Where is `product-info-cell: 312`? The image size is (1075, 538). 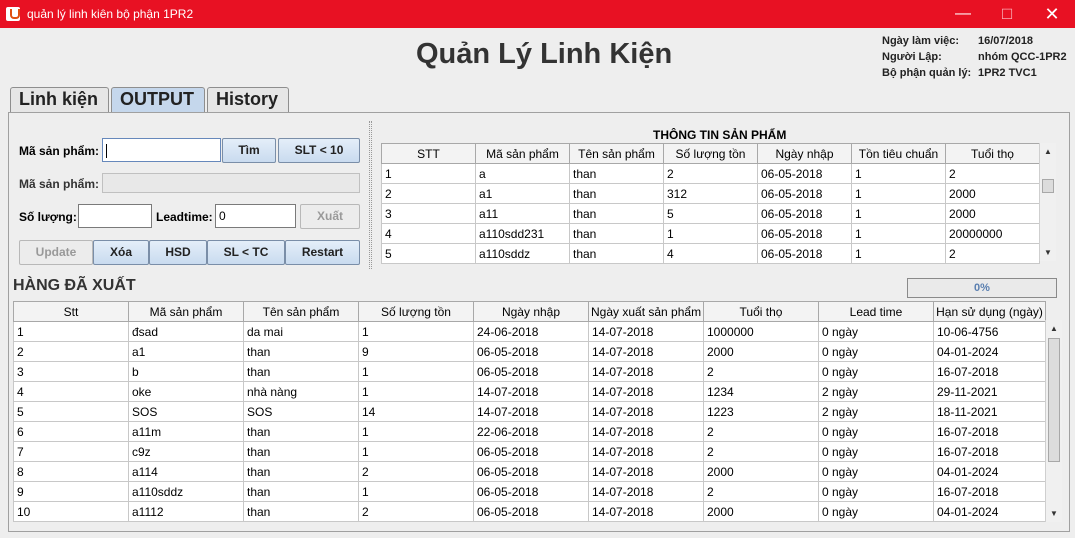
product-info-cell: 312 is located at coordinates (710, 193).